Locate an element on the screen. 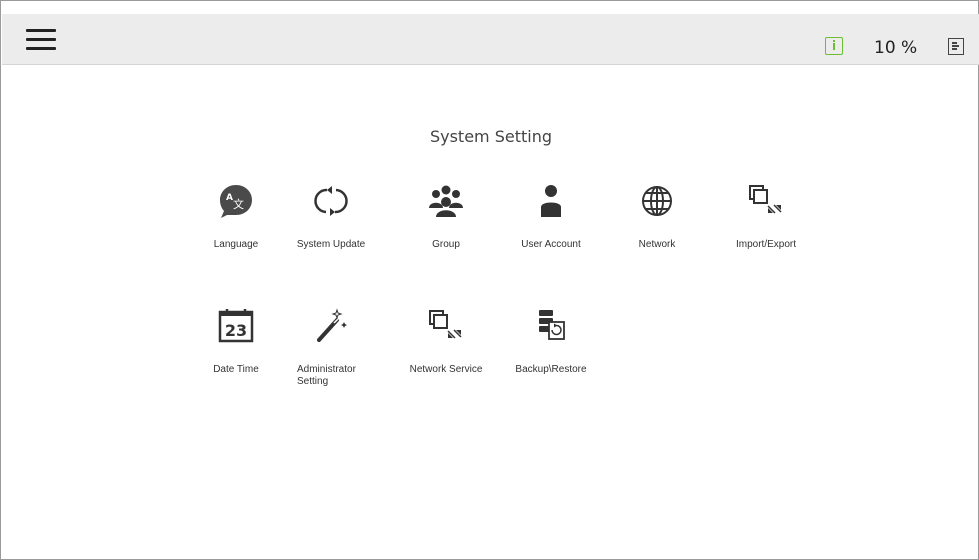  page-title: System Setting is located at coordinates (491, 136).